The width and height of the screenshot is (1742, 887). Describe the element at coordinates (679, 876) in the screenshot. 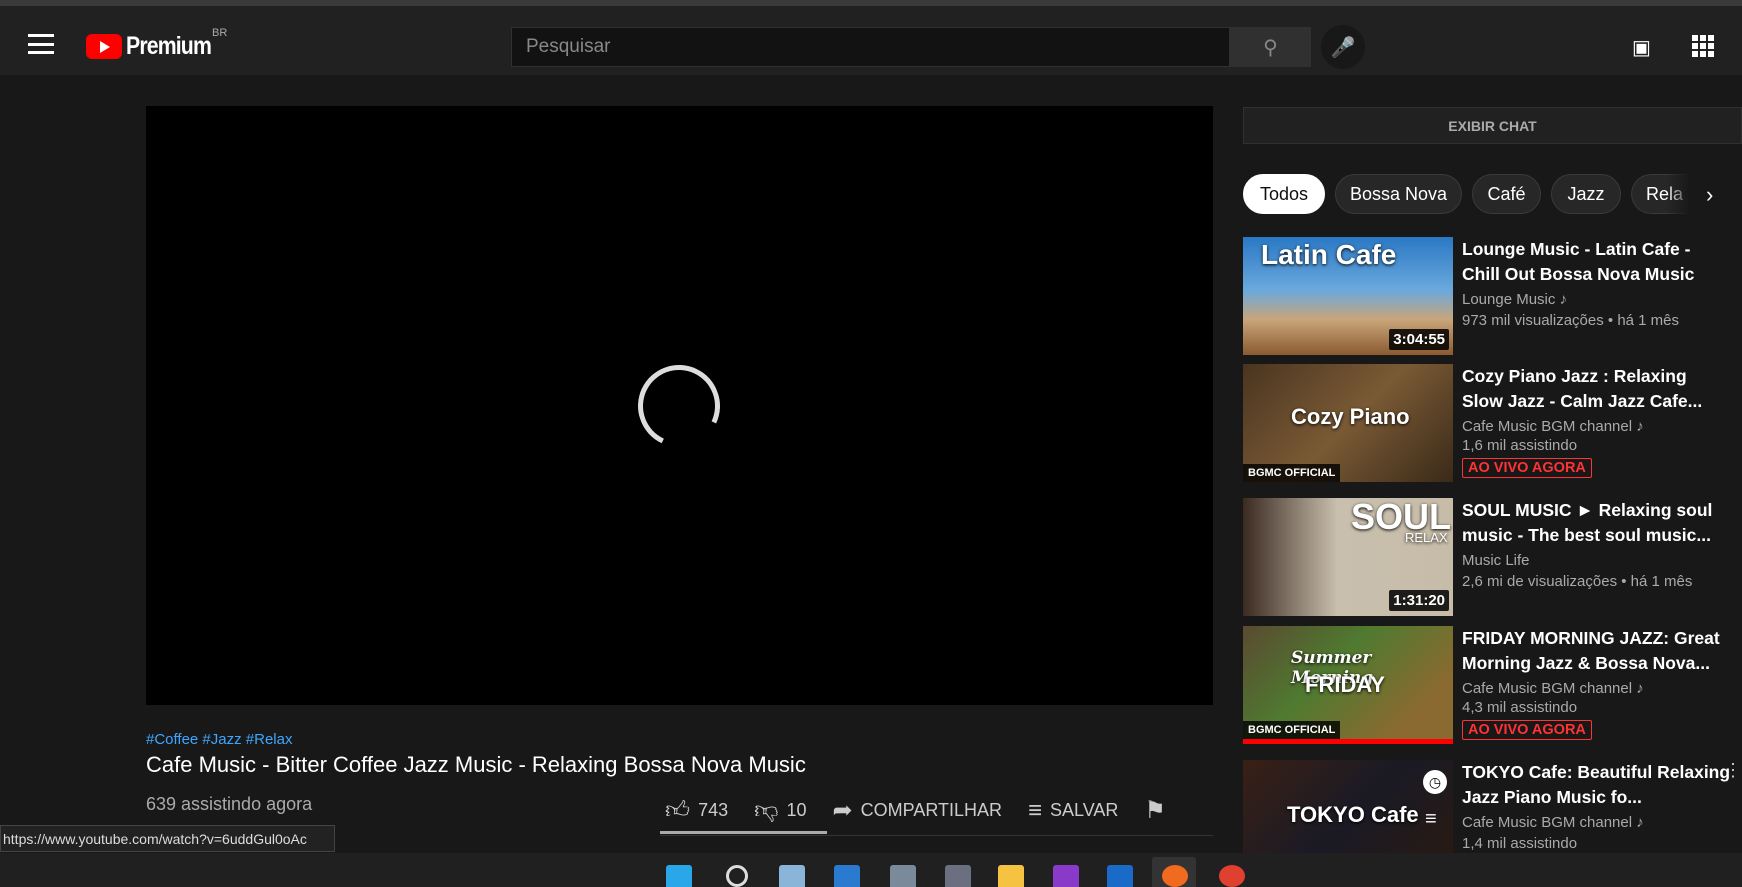

I see `start-icon` at that location.